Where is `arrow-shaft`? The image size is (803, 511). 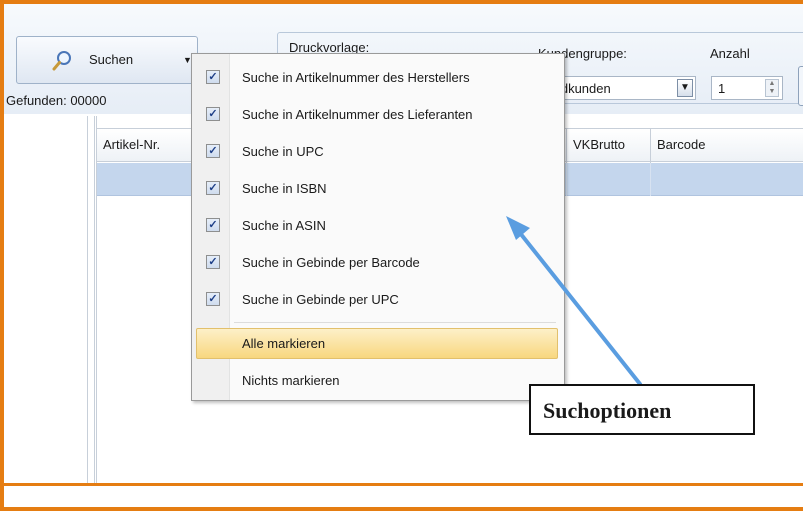 arrow-shaft is located at coordinates (580, 308).